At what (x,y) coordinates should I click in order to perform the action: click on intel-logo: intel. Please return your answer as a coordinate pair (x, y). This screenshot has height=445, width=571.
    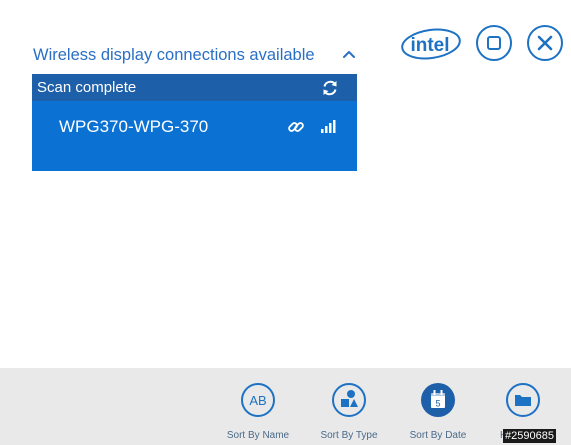
    Looking at the image, I should click on (432, 44).